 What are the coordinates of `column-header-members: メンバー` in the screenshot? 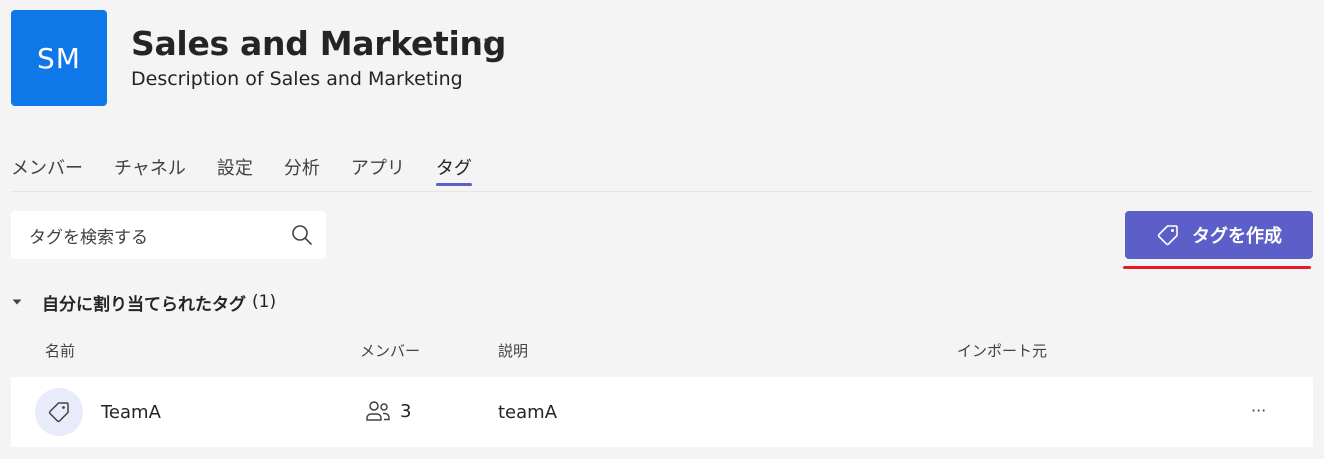 It's located at (390, 351).